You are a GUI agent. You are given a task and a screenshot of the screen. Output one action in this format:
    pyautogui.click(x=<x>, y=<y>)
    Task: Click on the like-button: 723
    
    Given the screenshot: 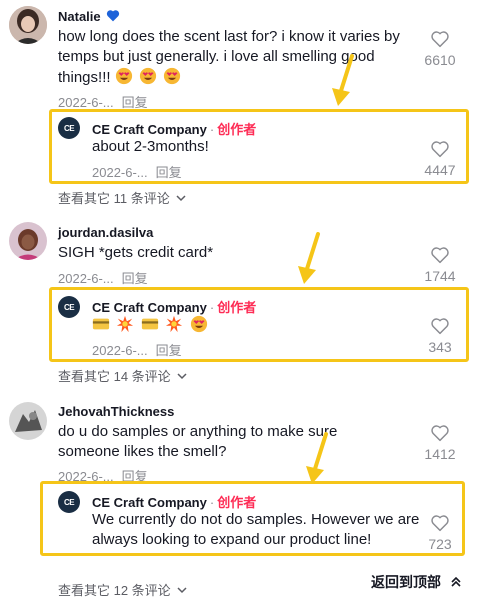 What is the action you would take?
    pyautogui.click(x=440, y=533)
    